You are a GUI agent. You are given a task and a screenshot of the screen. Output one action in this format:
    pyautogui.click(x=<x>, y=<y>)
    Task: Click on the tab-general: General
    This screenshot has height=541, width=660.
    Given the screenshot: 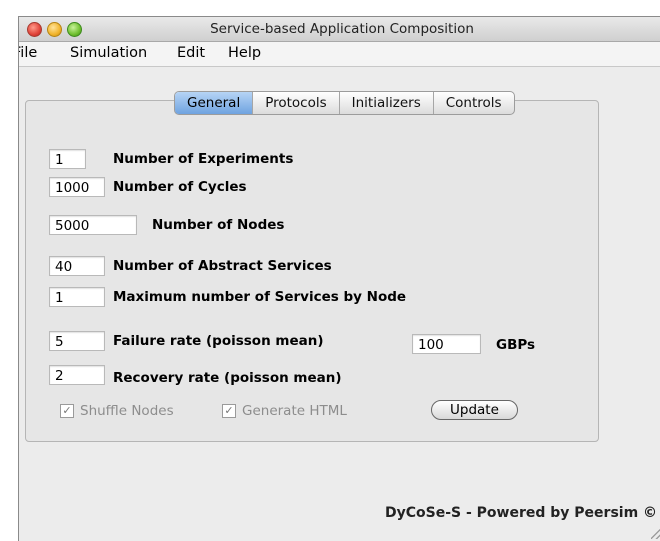 What is the action you would take?
    pyautogui.click(x=214, y=103)
    